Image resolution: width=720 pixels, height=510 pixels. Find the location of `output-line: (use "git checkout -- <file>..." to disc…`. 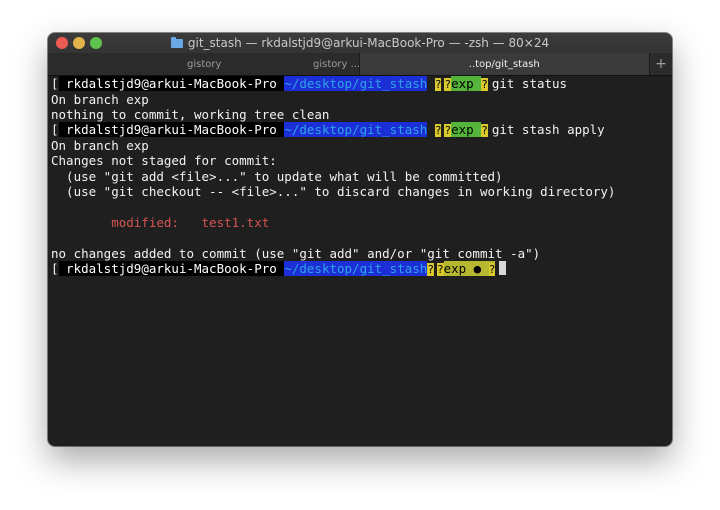

output-line: (use "git checkout -- <file>..." to disc… is located at coordinates (333, 191).